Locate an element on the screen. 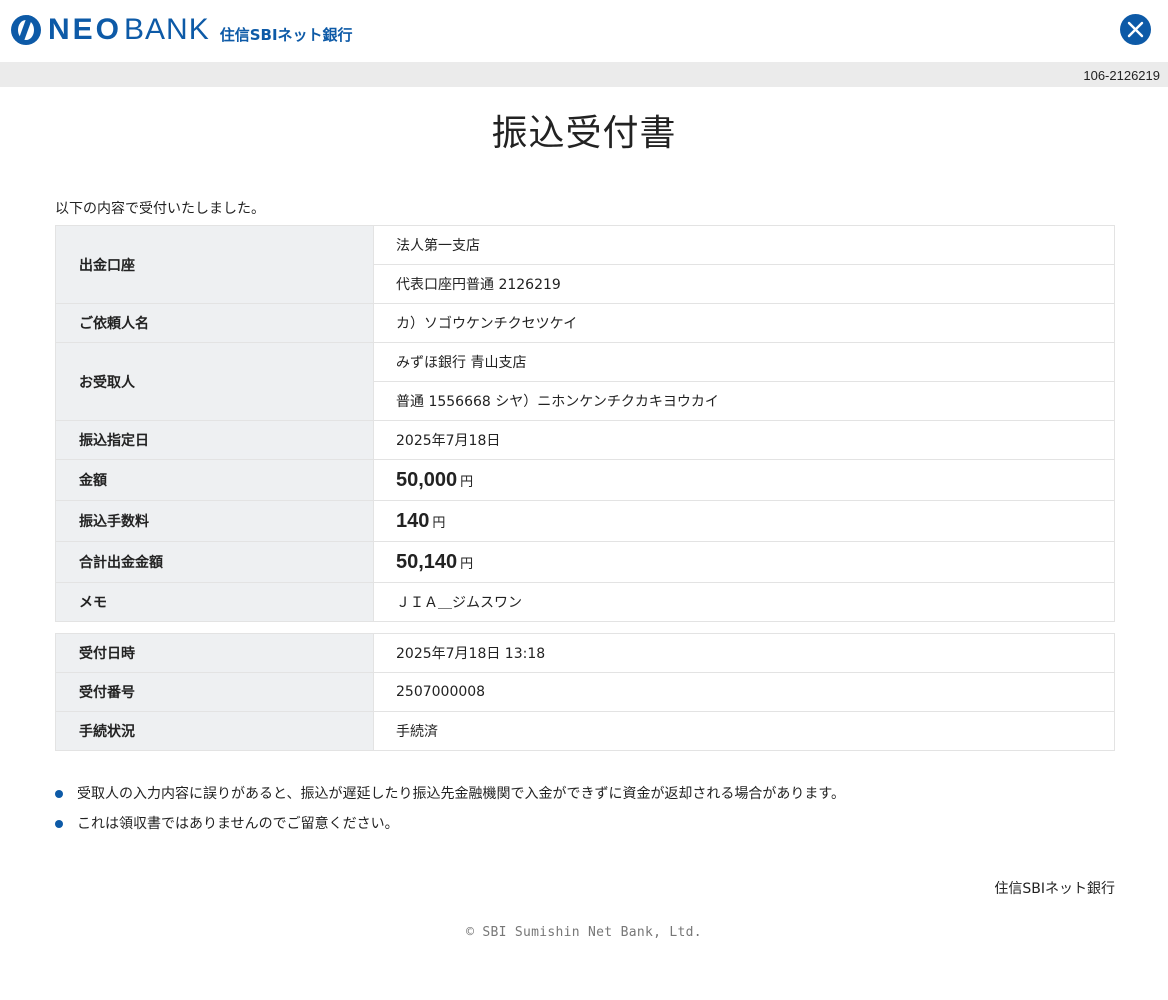 This screenshot has height=1000, width=1168. account-number: 106-2126219 is located at coordinates (1121, 75).